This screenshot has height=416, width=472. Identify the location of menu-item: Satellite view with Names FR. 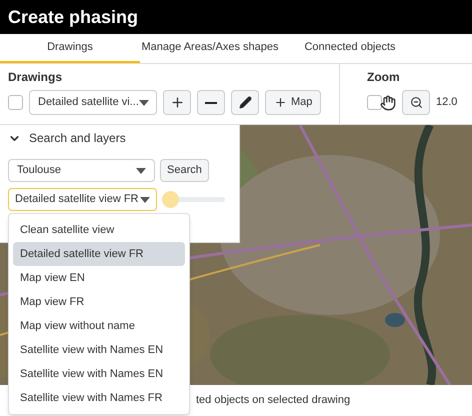
(99, 398).